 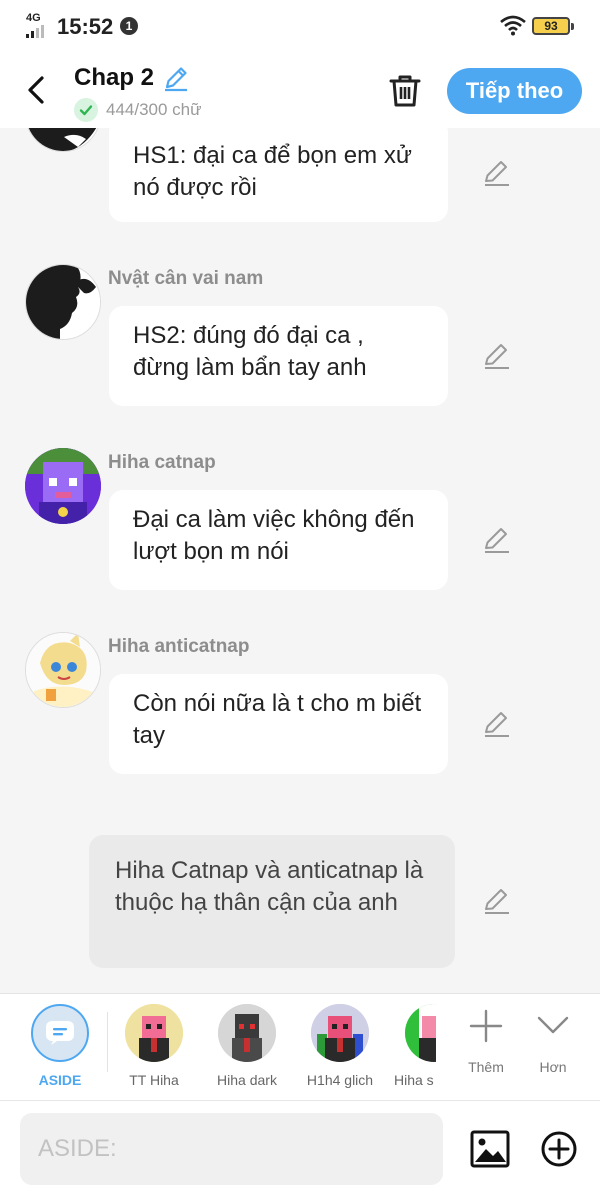 What do you see at coordinates (86, 110) in the screenshot?
I see `check-icon` at bounding box center [86, 110].